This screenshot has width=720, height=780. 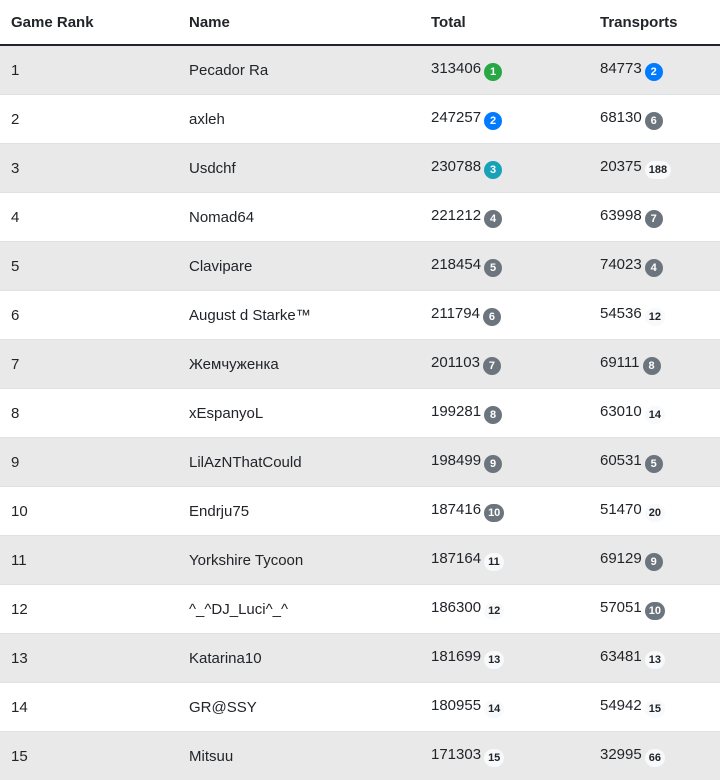 What do you see at coordinates (299, 413) in the screenshot?
I see `cell-player-name: xEspanyoL` at bounding box center [299, 413].